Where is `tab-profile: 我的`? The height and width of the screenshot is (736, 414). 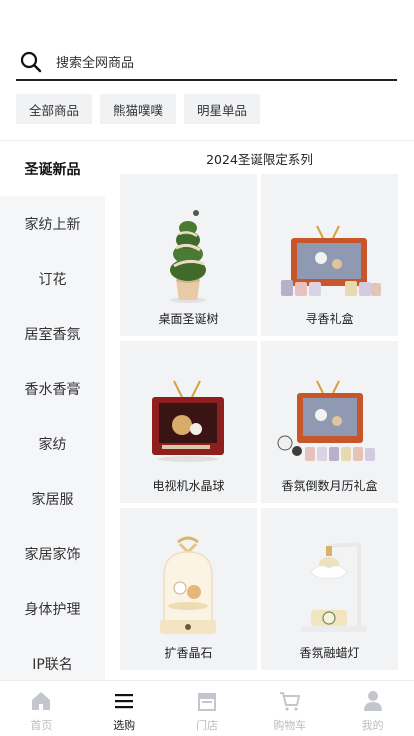 tab-profile: 我的 is located at coordinates (372, 708).